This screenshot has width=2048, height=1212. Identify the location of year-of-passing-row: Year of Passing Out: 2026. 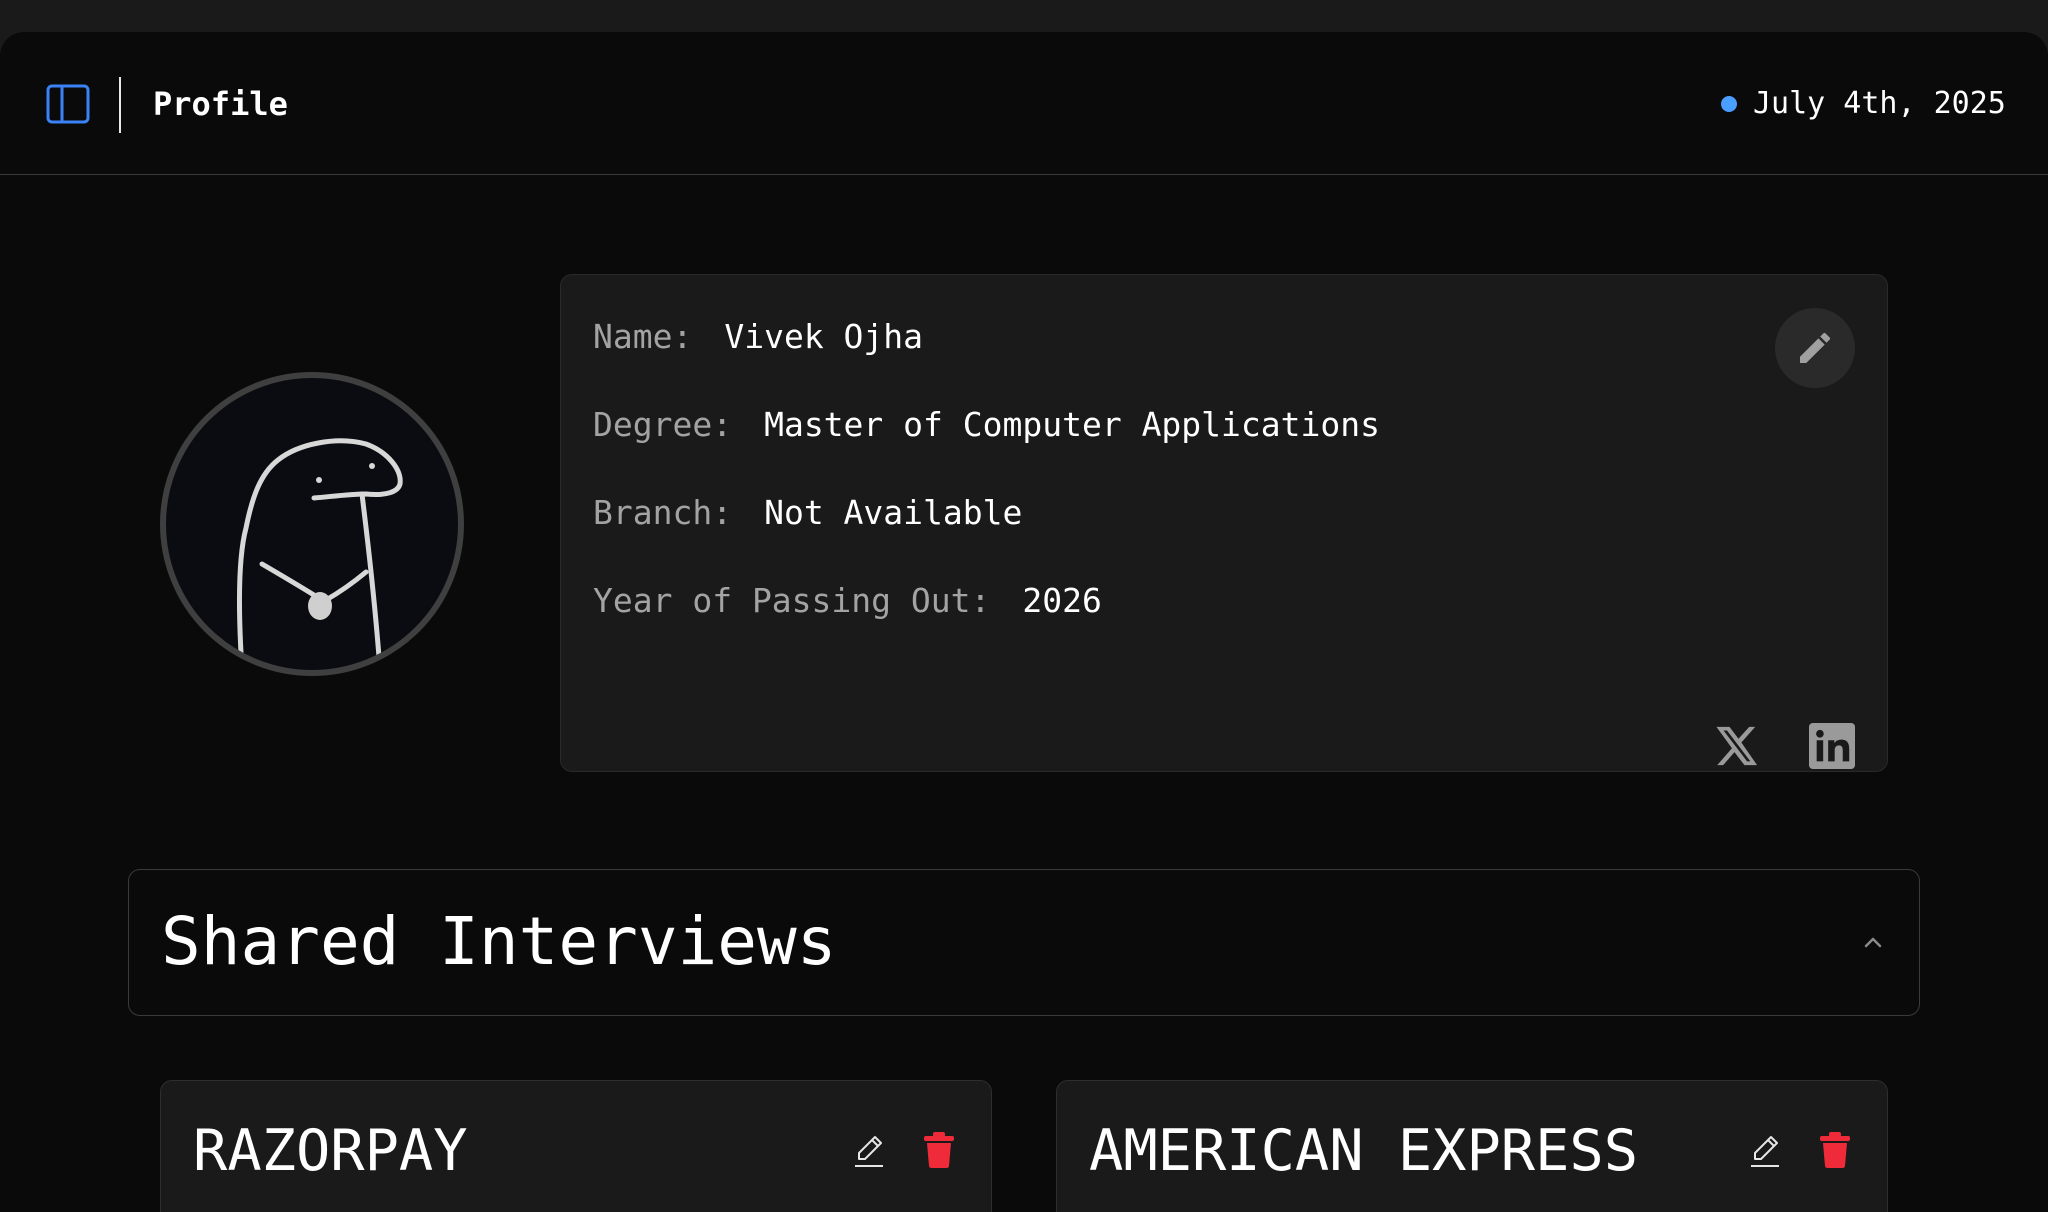
(847, 601).